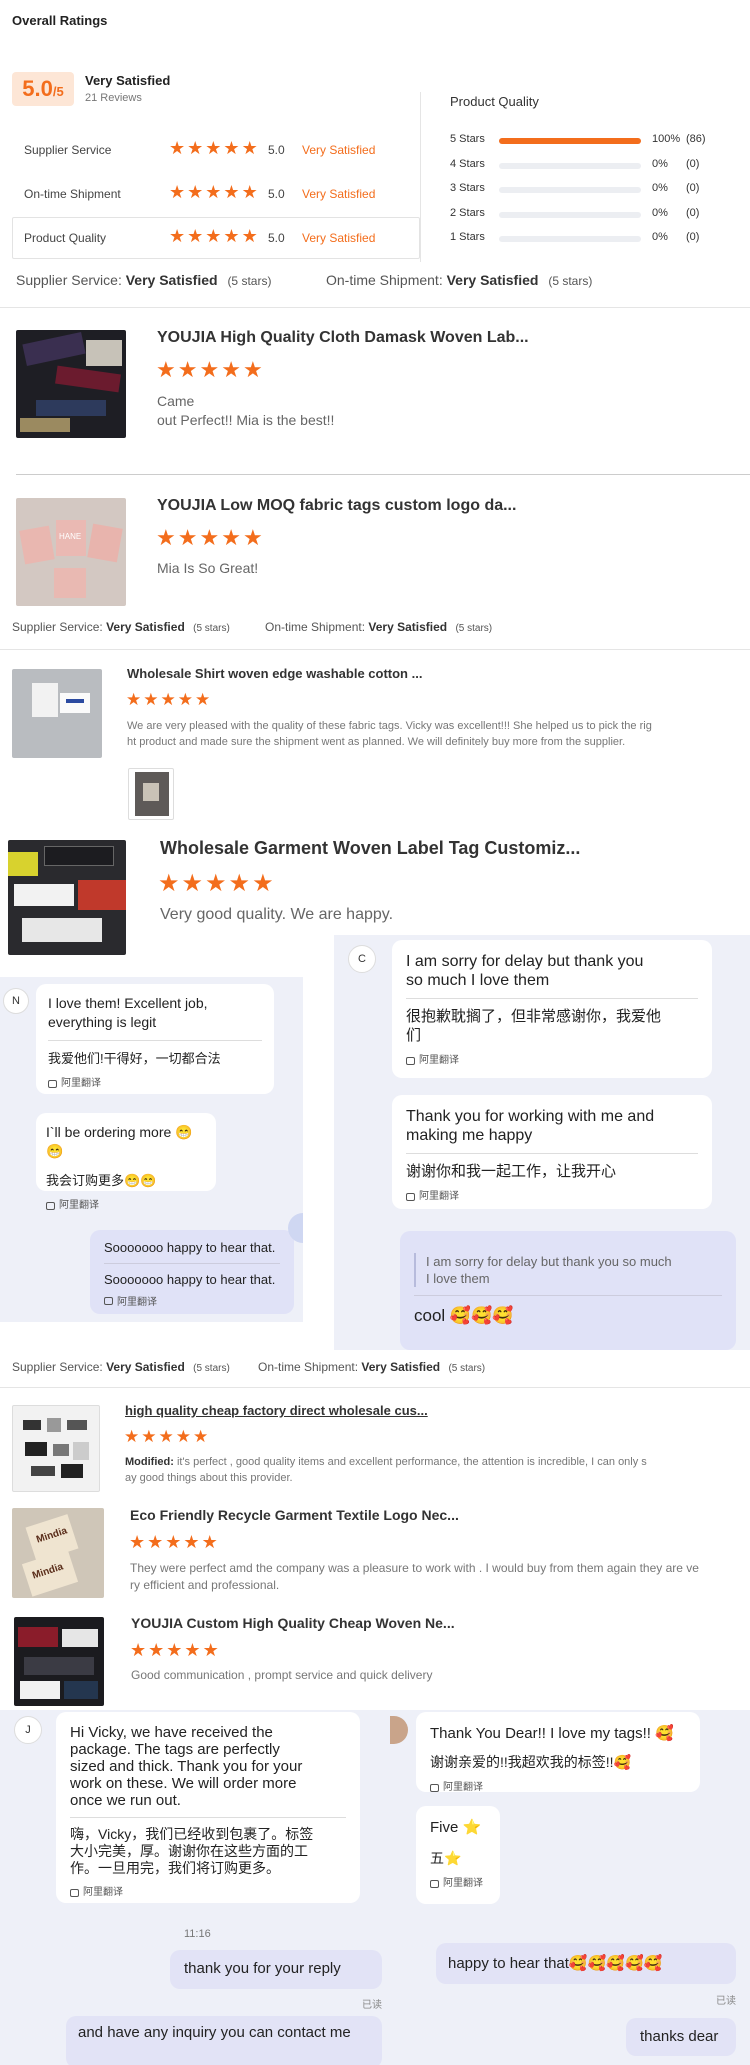 This screenshot has height=2065, width=750. What do you see at coordinates (134, 1058) in the screenshot?
I see `translated-text: 我爱他们!干得好，一切都合法` at bounding box center [134, 1058].